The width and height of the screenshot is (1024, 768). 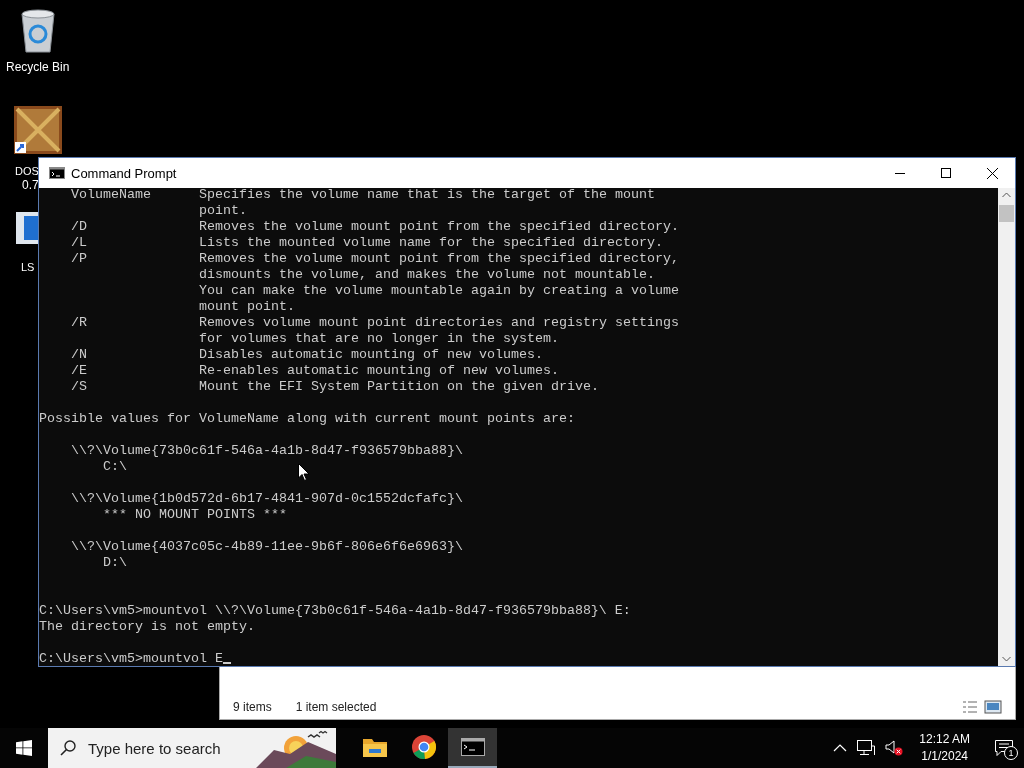 I want to click on icon-label: 0.7, so click(x=30, y=185).